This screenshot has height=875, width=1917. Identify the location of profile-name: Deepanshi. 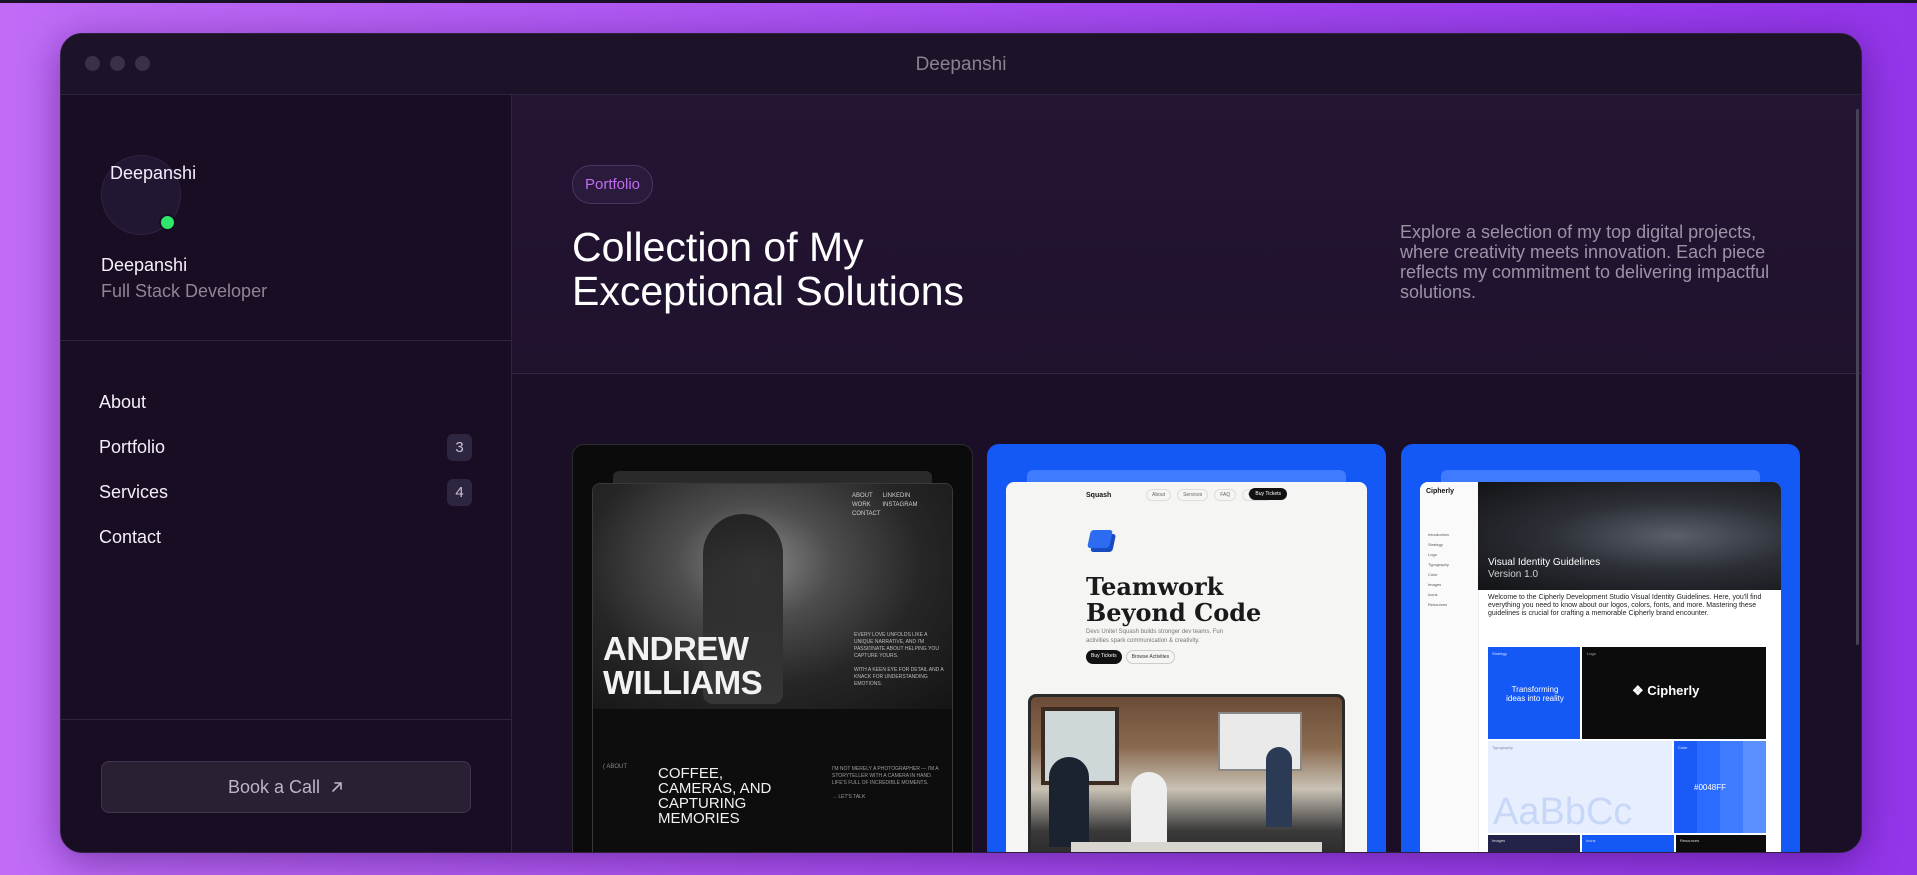
(144, 265).